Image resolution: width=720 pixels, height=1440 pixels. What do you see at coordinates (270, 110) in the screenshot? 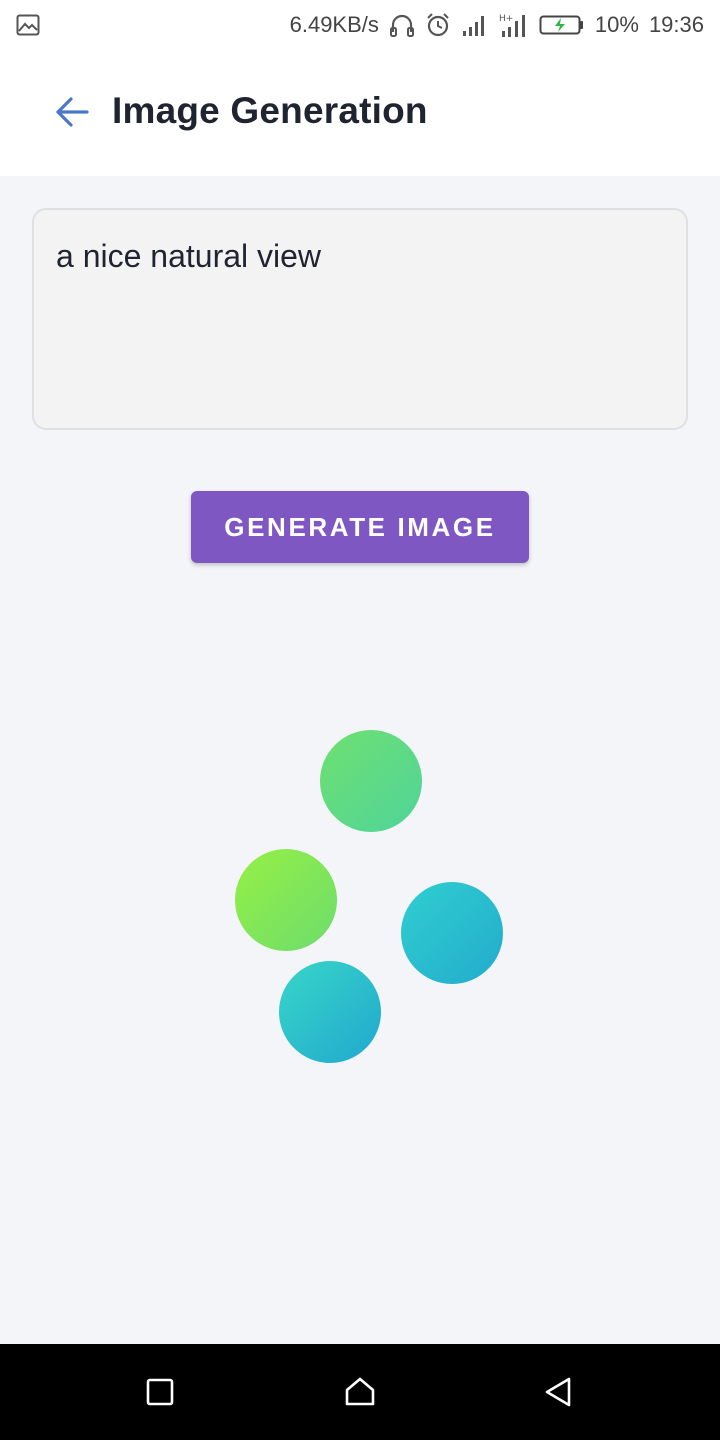
I see `page-title: Image Generation` at bounding box center [270, 110].